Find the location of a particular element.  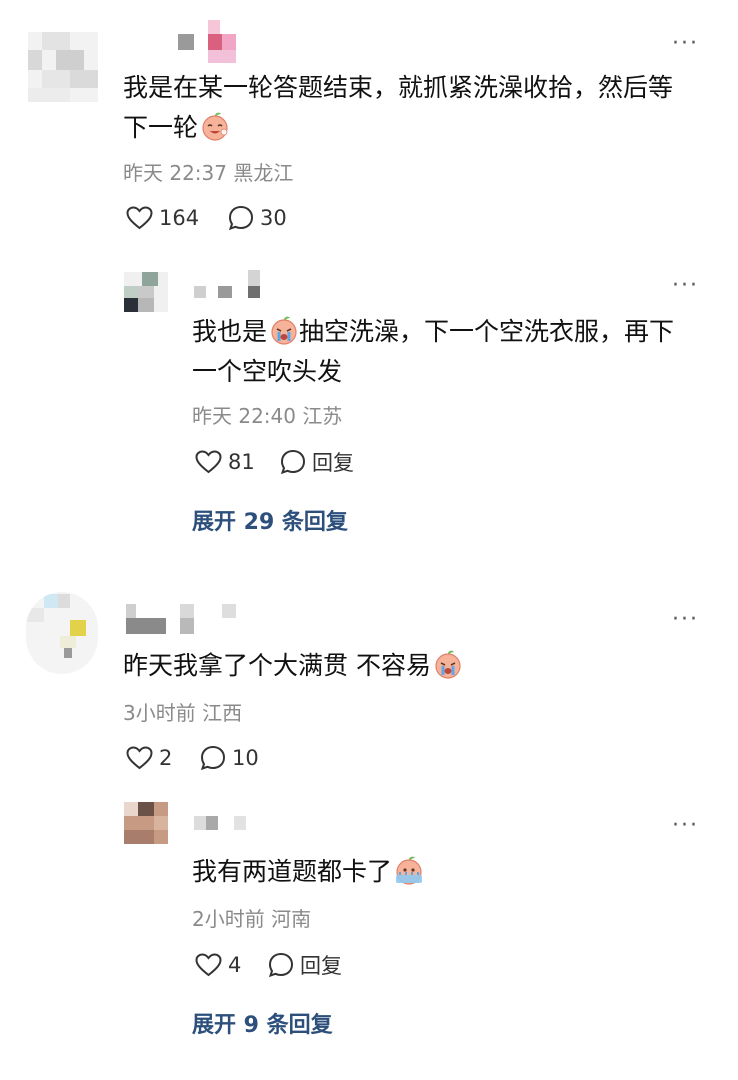

comment-text: 昨天我拿了个大满贯 不容易 is located at coordinates (418, 666).